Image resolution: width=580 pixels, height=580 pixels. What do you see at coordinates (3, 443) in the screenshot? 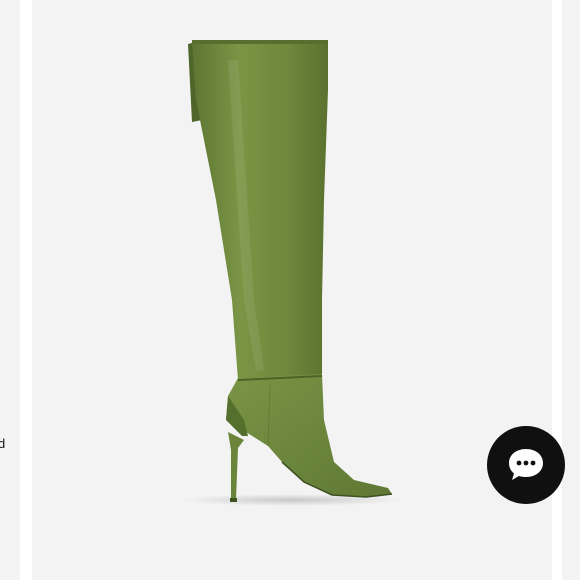
I see `previous-image-text: d` at bounding box center [3, 443].